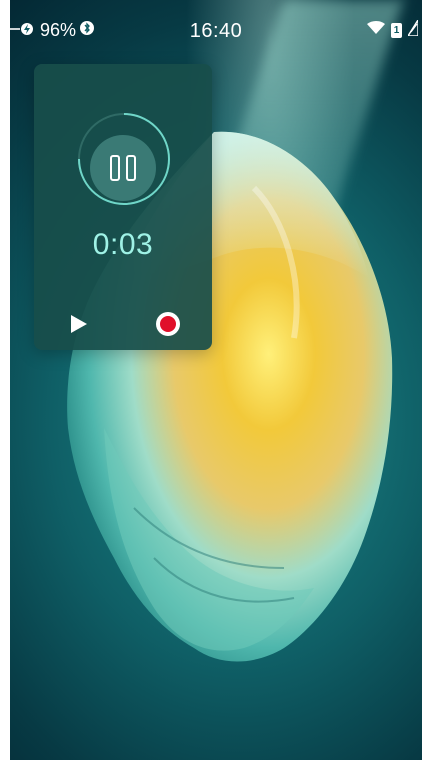 The image size is (422, 760). I want to click on pause-icon, so click(123, 168).